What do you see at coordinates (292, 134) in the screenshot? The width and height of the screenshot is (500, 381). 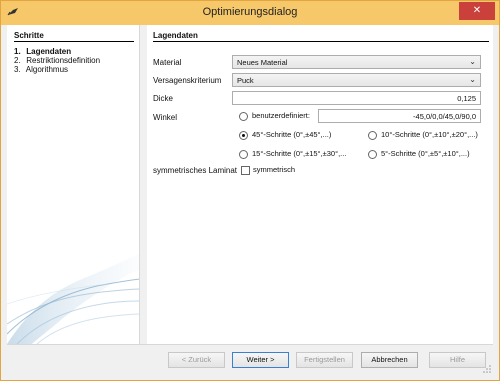 I see `angle-option-label: 45°-Schritte (0°,±45°,...)` at bounding box center [292, 134].